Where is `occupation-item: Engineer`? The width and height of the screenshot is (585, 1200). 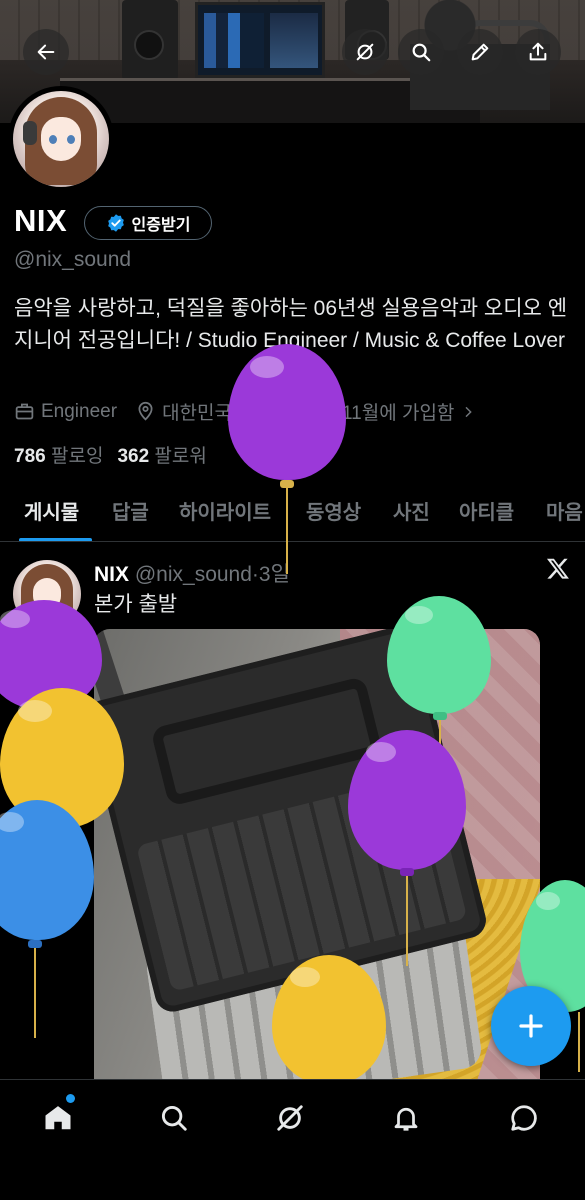
occupation-item: Engineer is located at coordinates (65, 412).